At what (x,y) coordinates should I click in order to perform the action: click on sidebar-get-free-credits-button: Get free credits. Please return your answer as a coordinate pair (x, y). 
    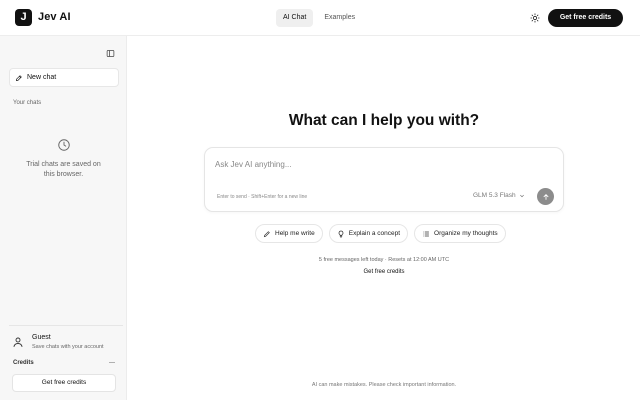
    Looking at the image, I should click on (64, 383).